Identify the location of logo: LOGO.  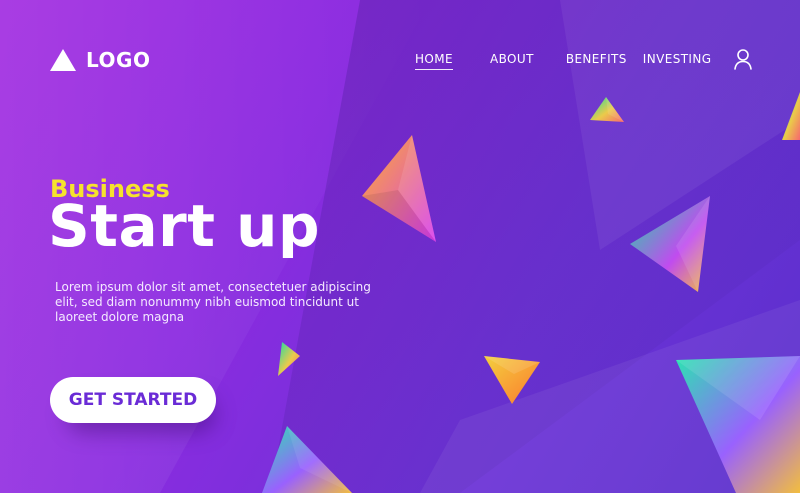
(100, 60).